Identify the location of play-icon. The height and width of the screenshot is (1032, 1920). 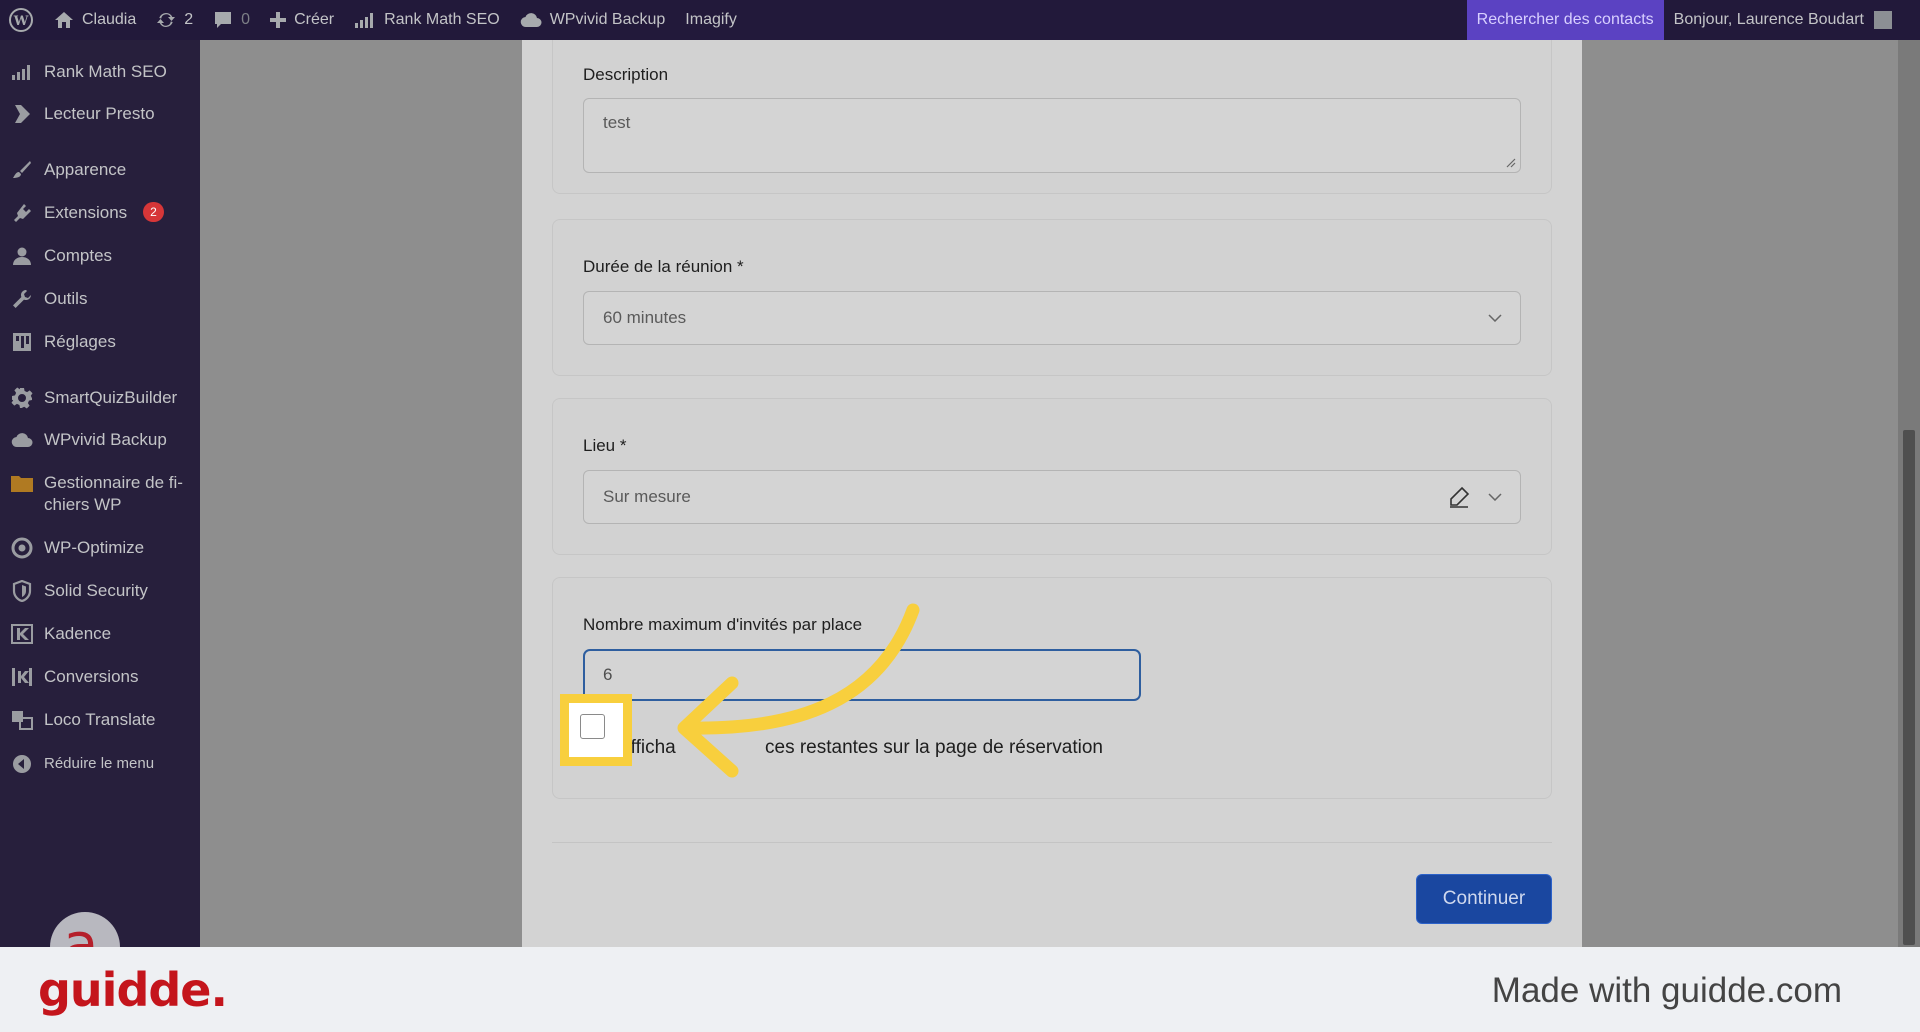
(22, 114).